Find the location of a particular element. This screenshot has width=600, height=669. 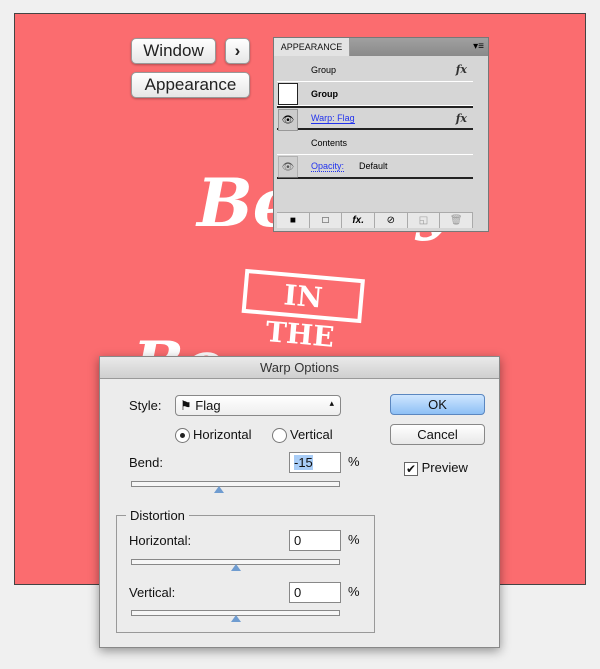

dialog-title: Warp Options is located at coordinates (299, 368).